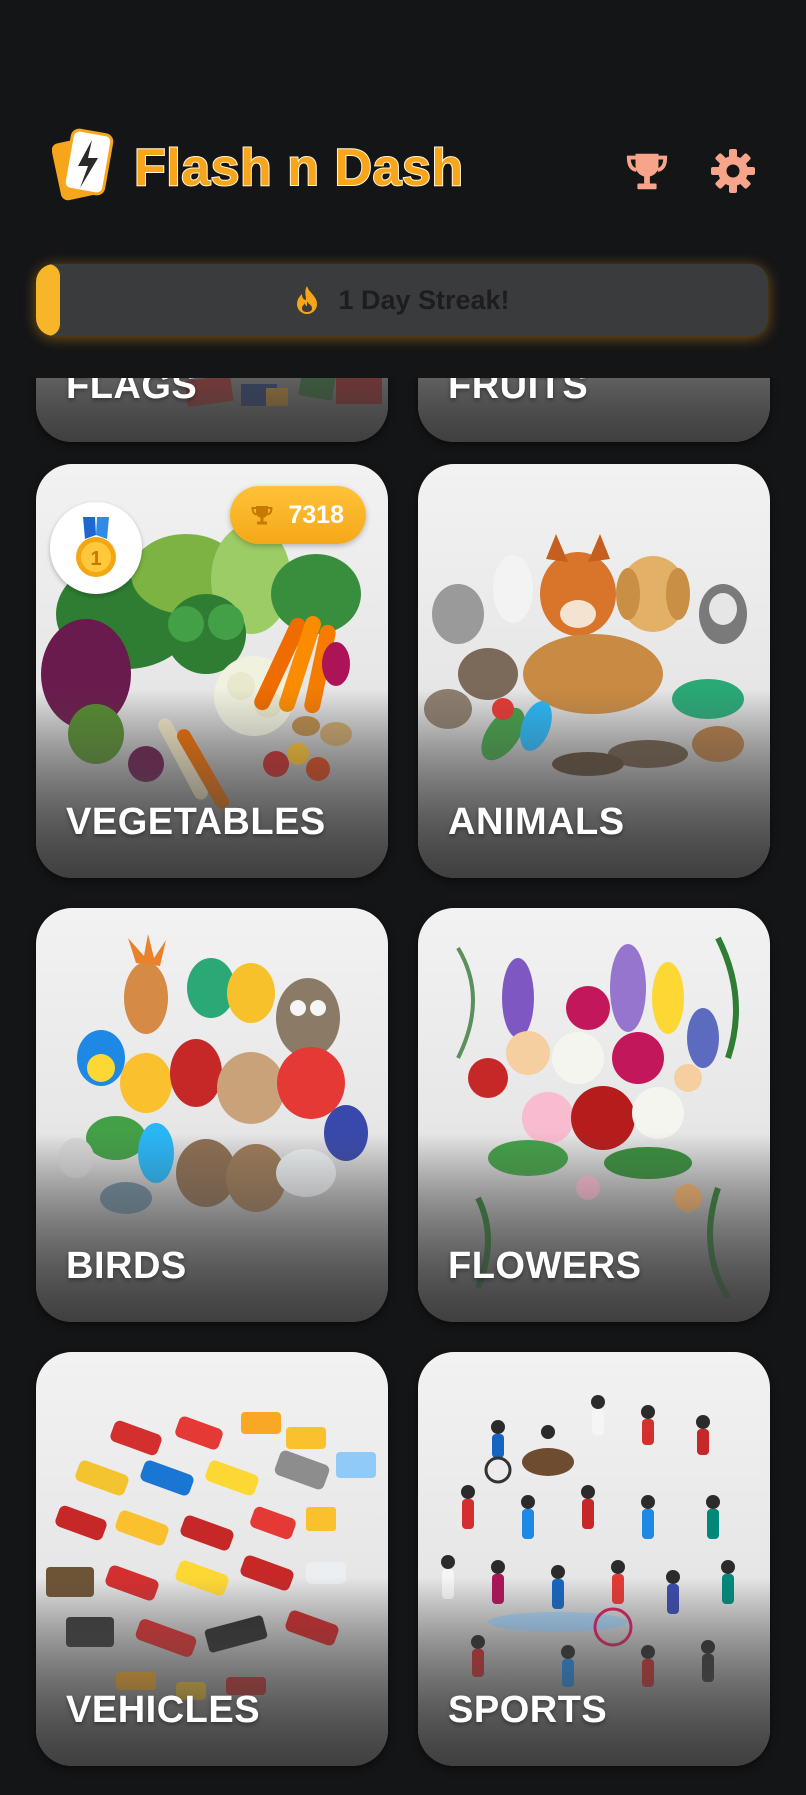  What do you see at coordinates (594, 1115) in the screenshot?
I see `category-card-flowers: FLOWERS` at bounding box center [594, 1115].